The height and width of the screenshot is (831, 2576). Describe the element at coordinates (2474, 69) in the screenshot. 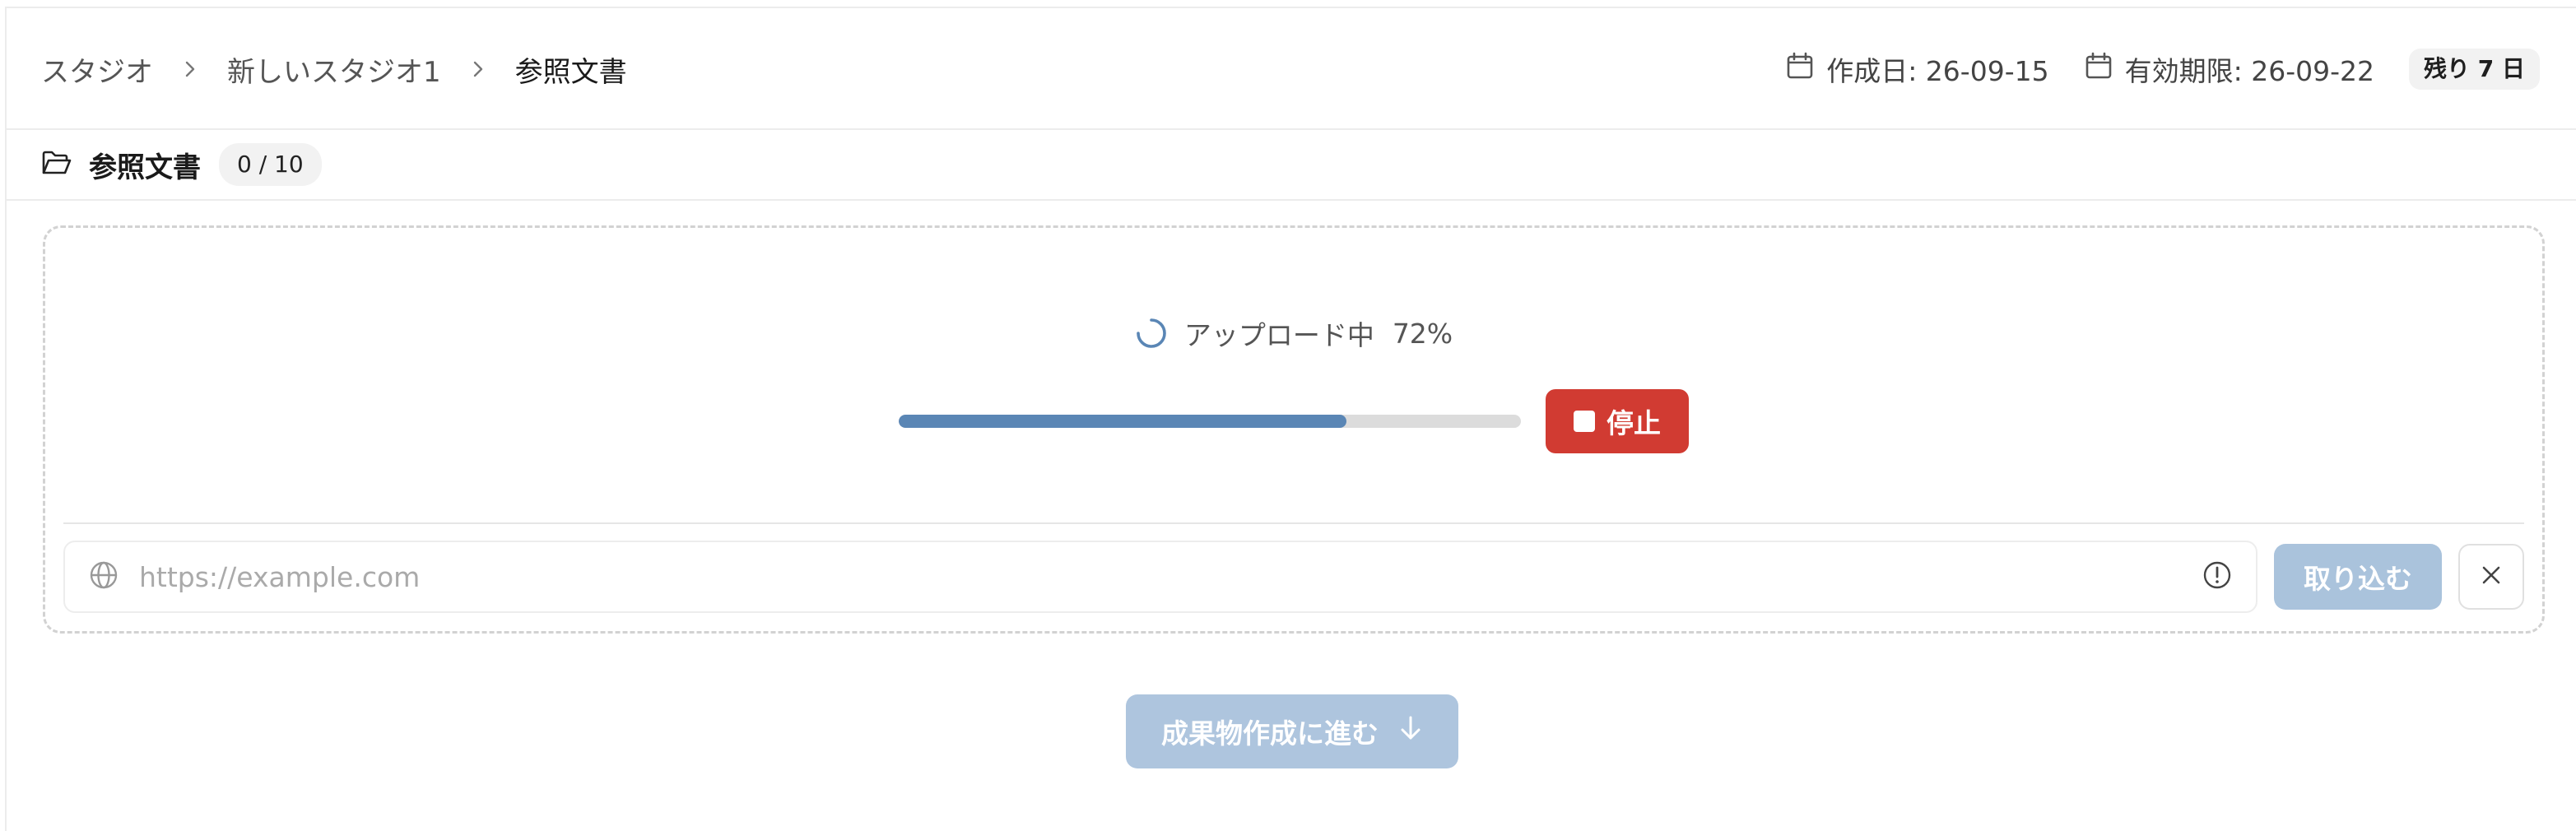

I see `remaining-days-badge: 残り 7 日` at that location.